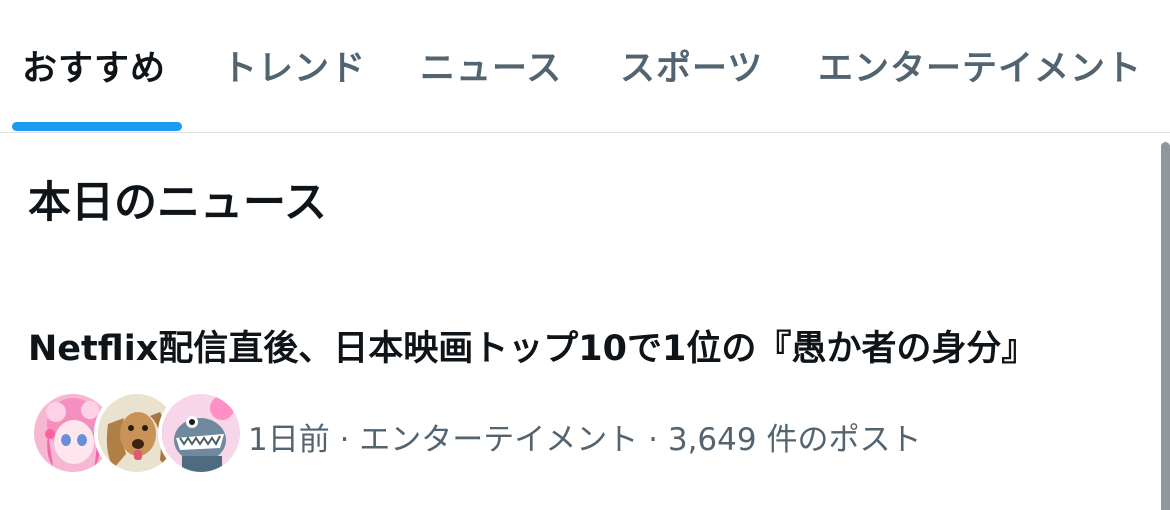 The height and width of the screenshot is (510, 1170). I want to click on avatar-group, so click(137, 433).